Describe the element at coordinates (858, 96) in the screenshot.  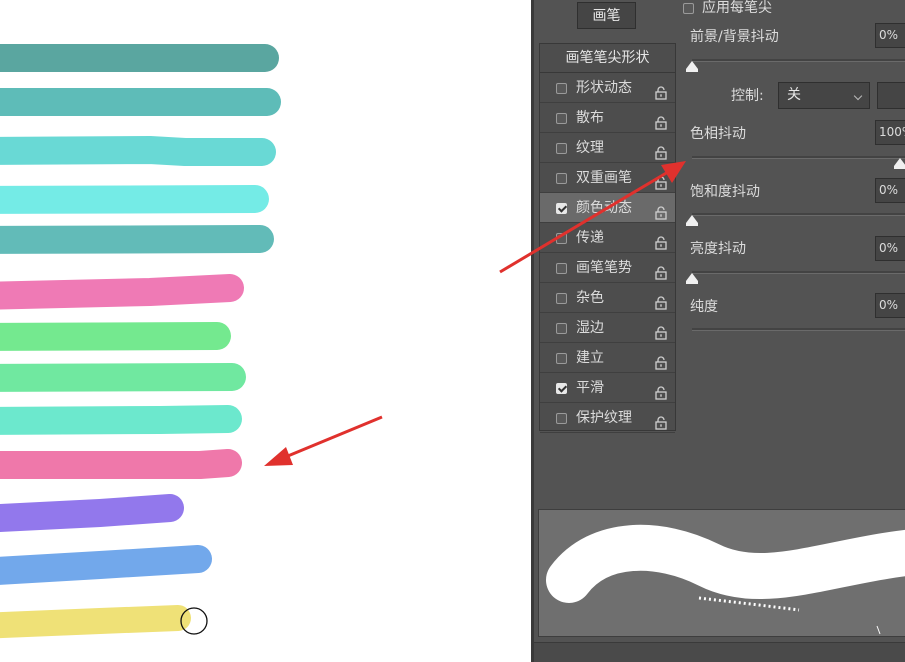
I see `chevron-down-icon` at that location.